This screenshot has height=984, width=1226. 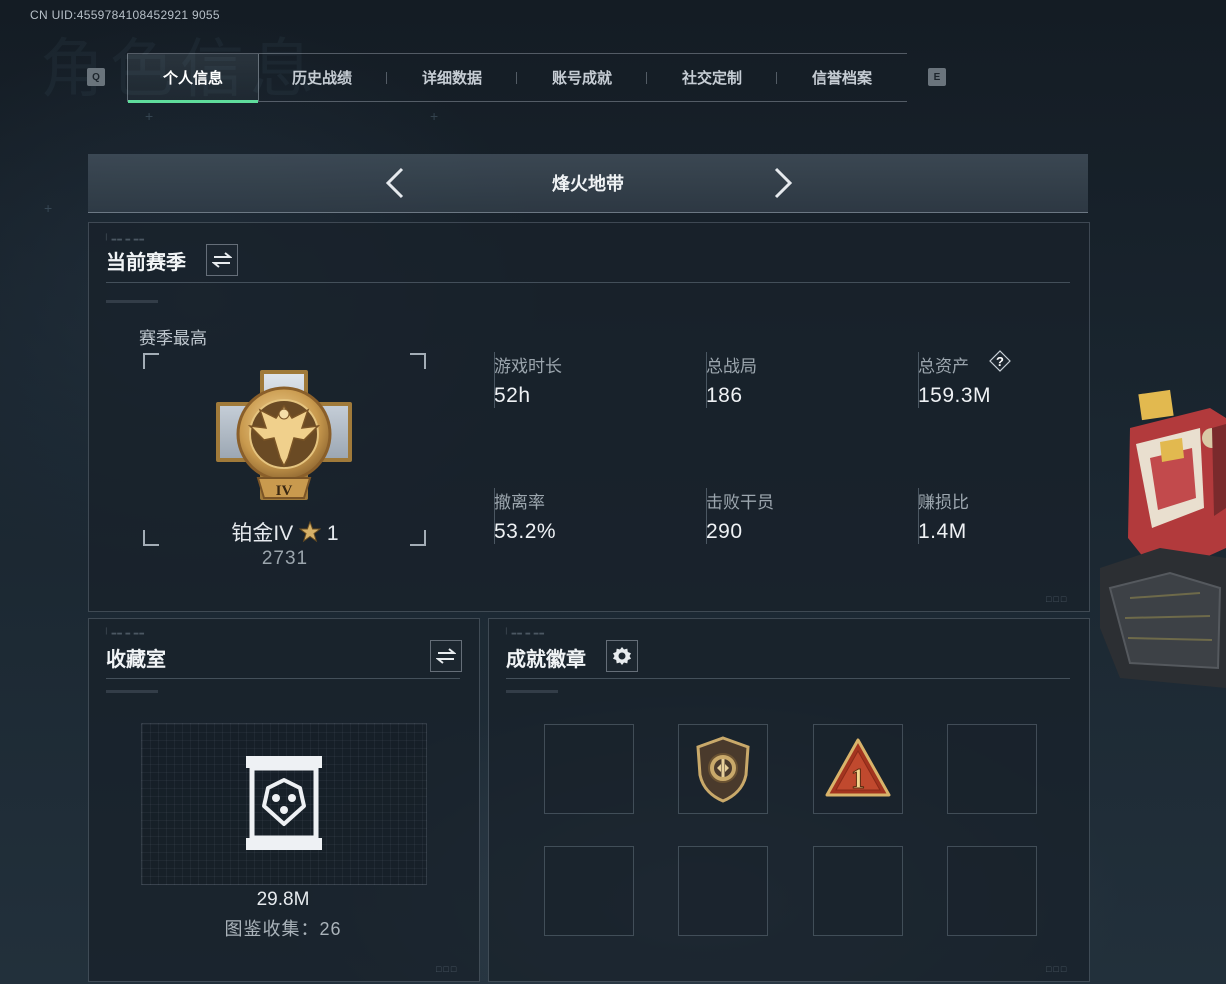 I want to click on platinum-rank-medal-icon: IV, so click(x=284, y=435).